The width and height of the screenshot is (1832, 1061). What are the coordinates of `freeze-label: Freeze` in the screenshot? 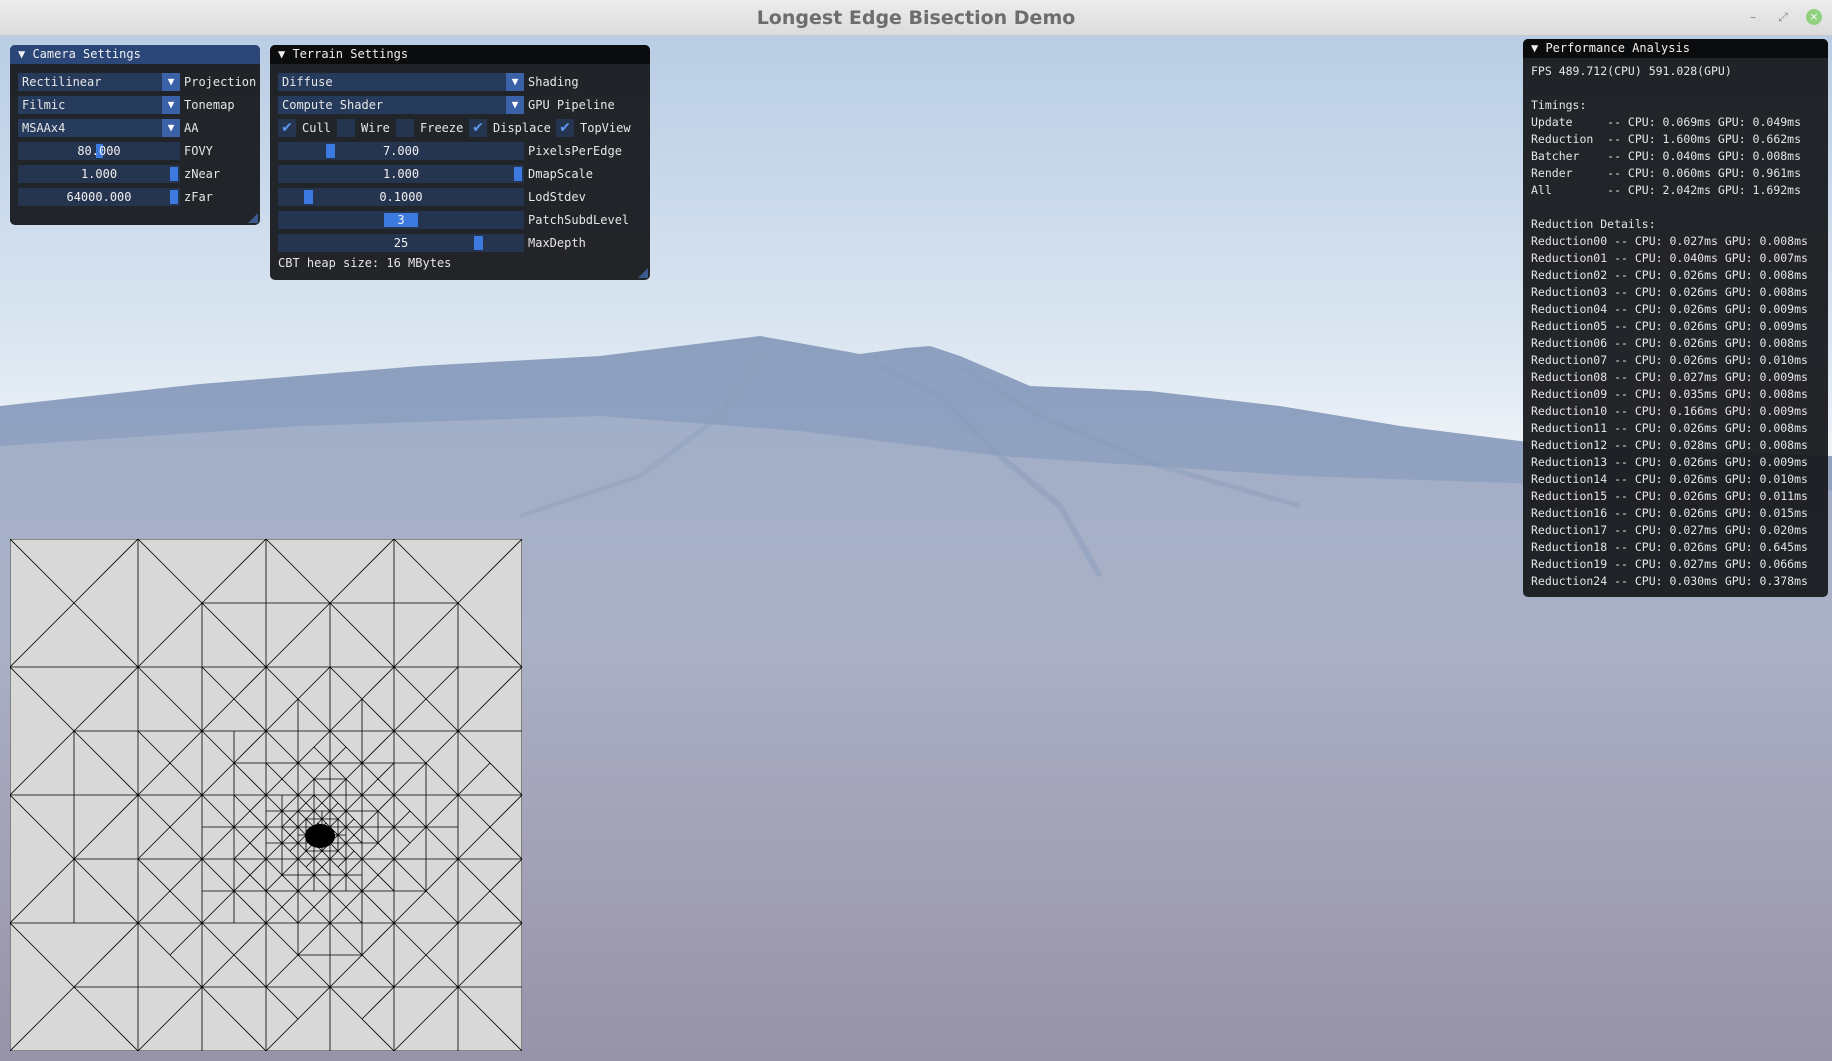 It's located at (442, 128).